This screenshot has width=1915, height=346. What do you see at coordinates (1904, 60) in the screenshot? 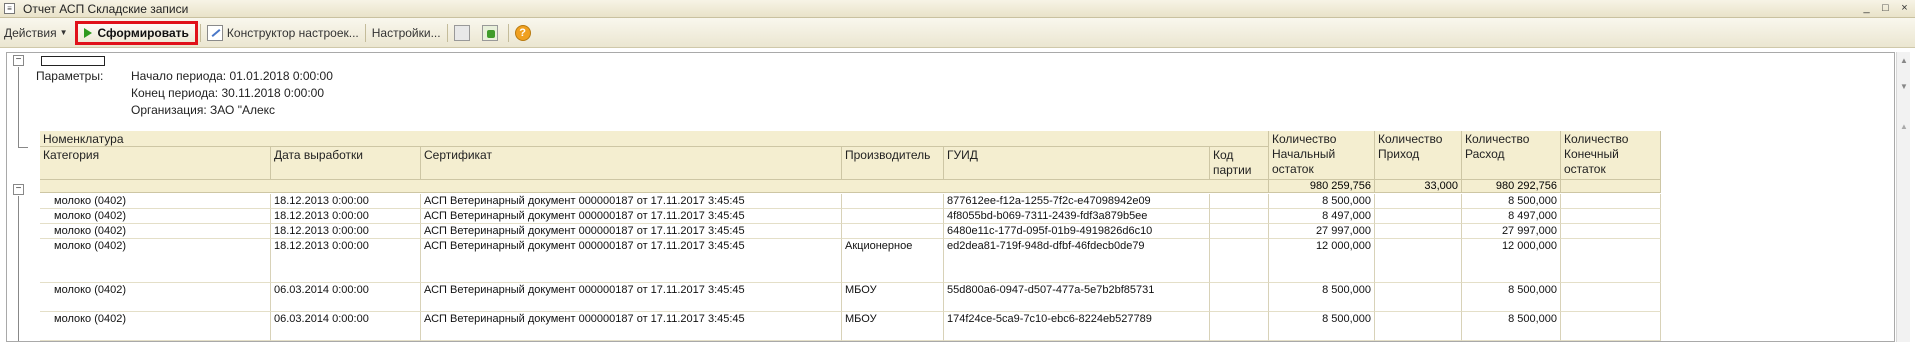
I see `scroll-up-icon: ▲` at bounding box center [1904, 60].